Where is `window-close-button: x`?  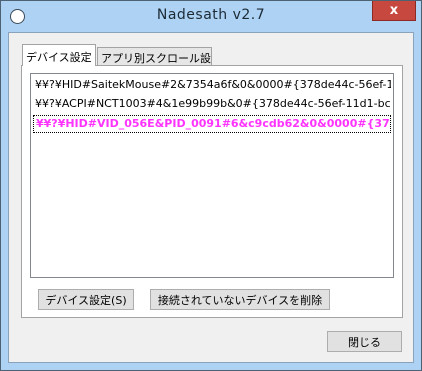 window-close-button: x is located at coordinates (394, 11).